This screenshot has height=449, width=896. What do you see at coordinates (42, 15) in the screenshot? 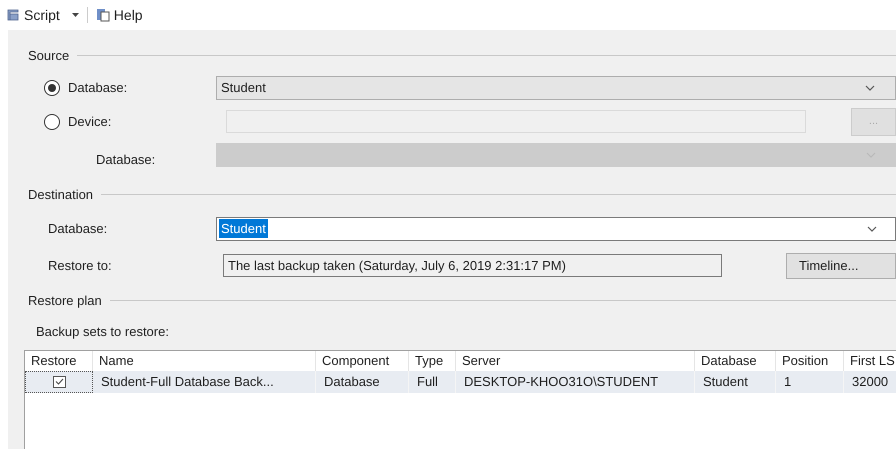
I see `script-dropdown: Script` at bounding box center [42, 15].